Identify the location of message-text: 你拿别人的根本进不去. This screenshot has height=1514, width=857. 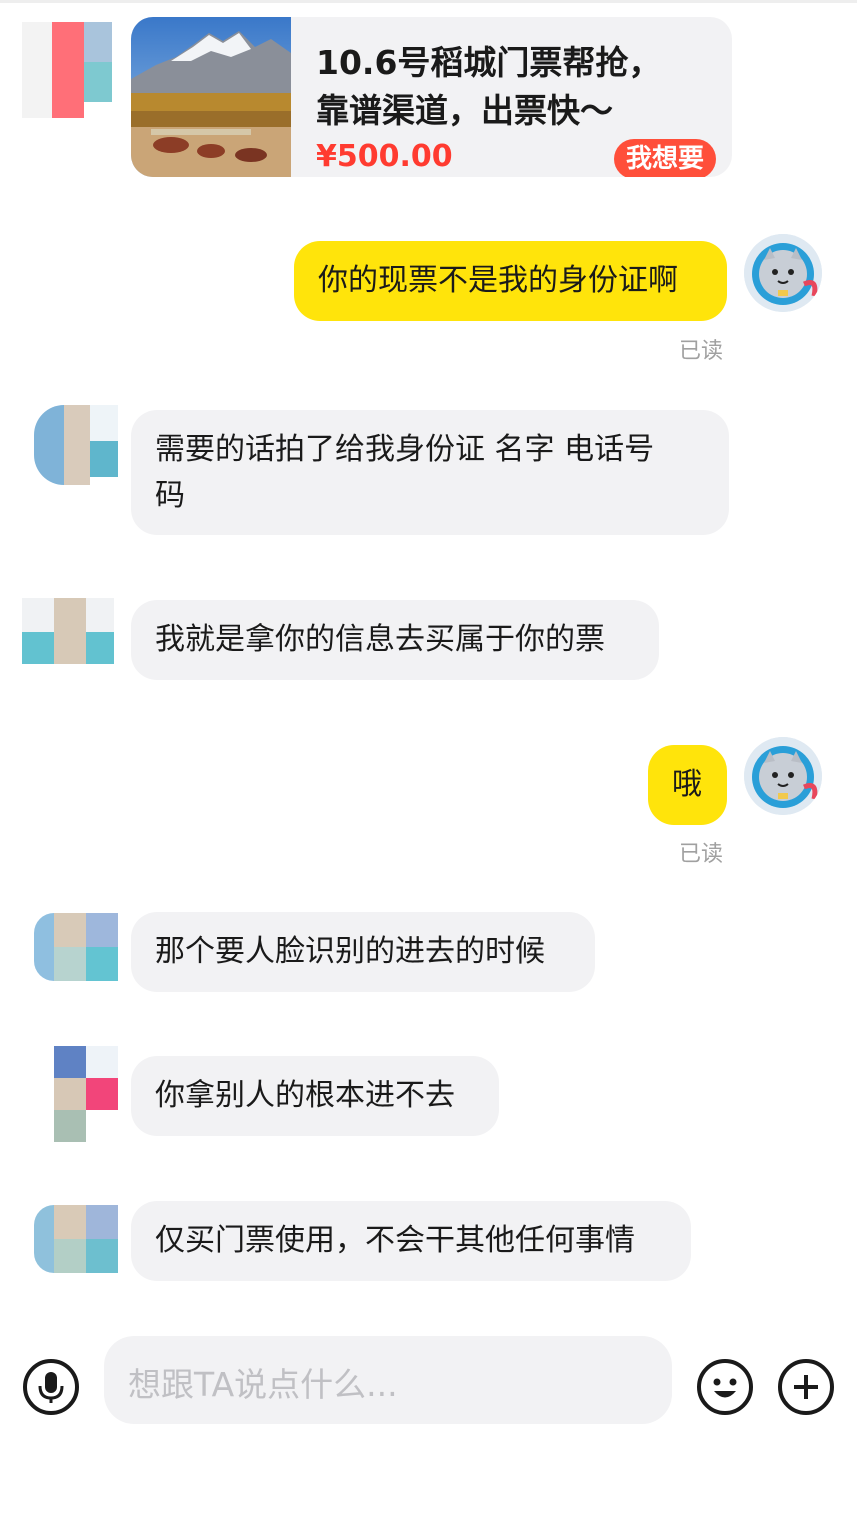
(305, 1095).